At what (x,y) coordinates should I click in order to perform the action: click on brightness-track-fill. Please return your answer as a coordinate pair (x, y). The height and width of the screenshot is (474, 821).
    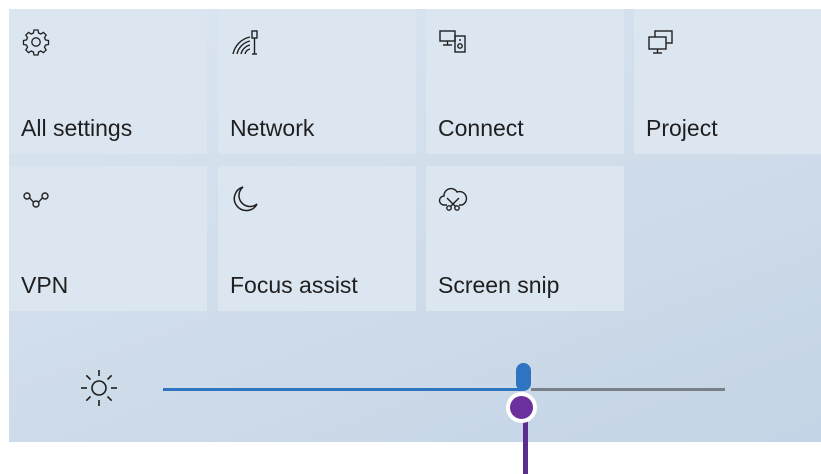
    Looking at the image, I should click on (343, 389).